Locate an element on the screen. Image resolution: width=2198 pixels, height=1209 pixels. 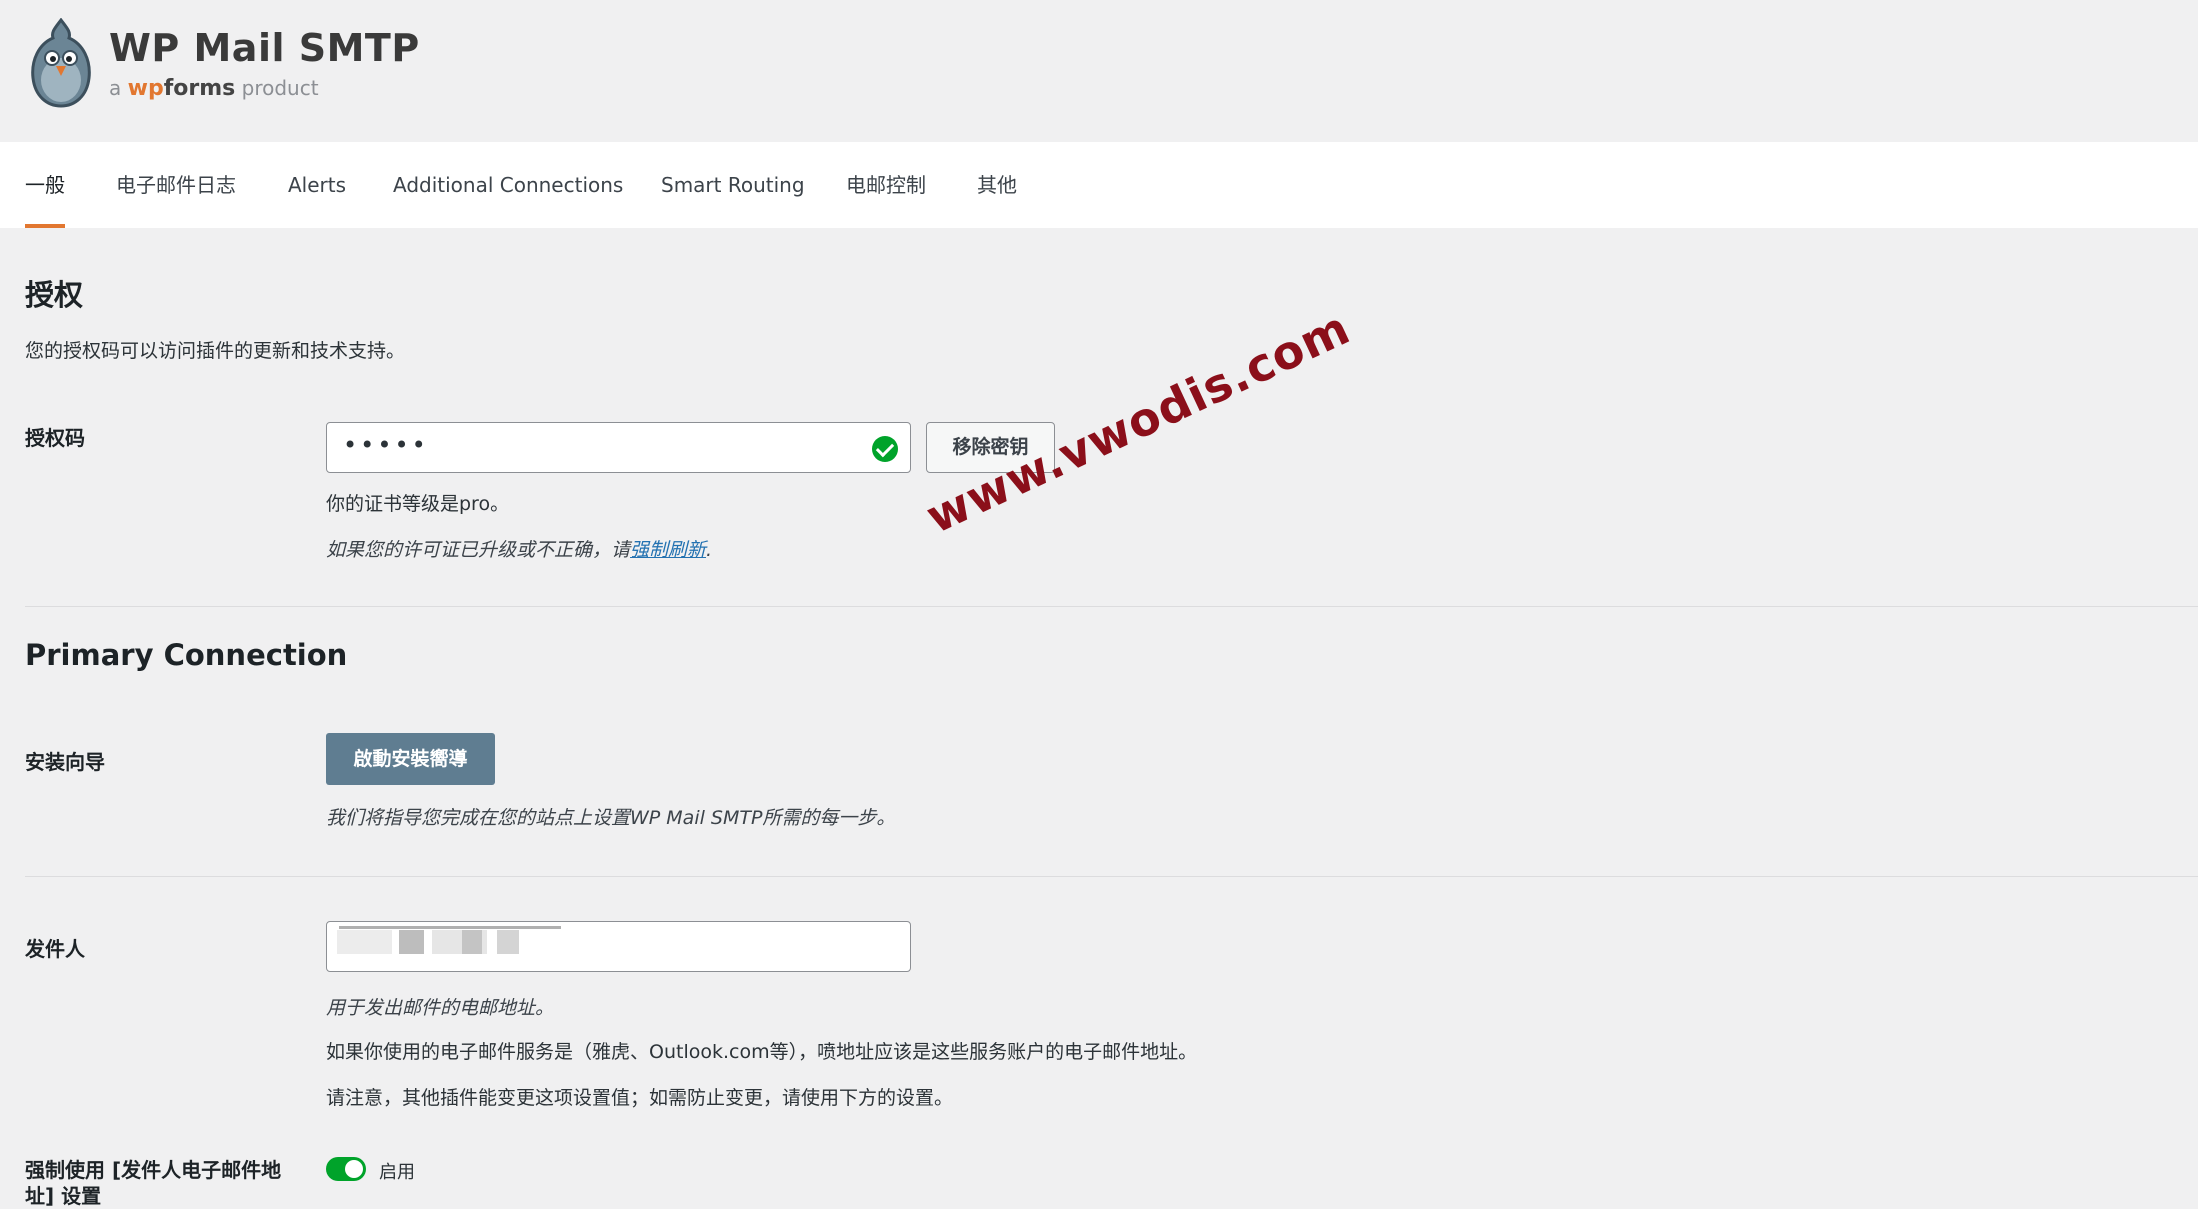
from-email-hint-3: 请注意，其他插件能变更这项设置值；如需防止变更，请使用下方的设置。 is located at coordinates (640, 1098).